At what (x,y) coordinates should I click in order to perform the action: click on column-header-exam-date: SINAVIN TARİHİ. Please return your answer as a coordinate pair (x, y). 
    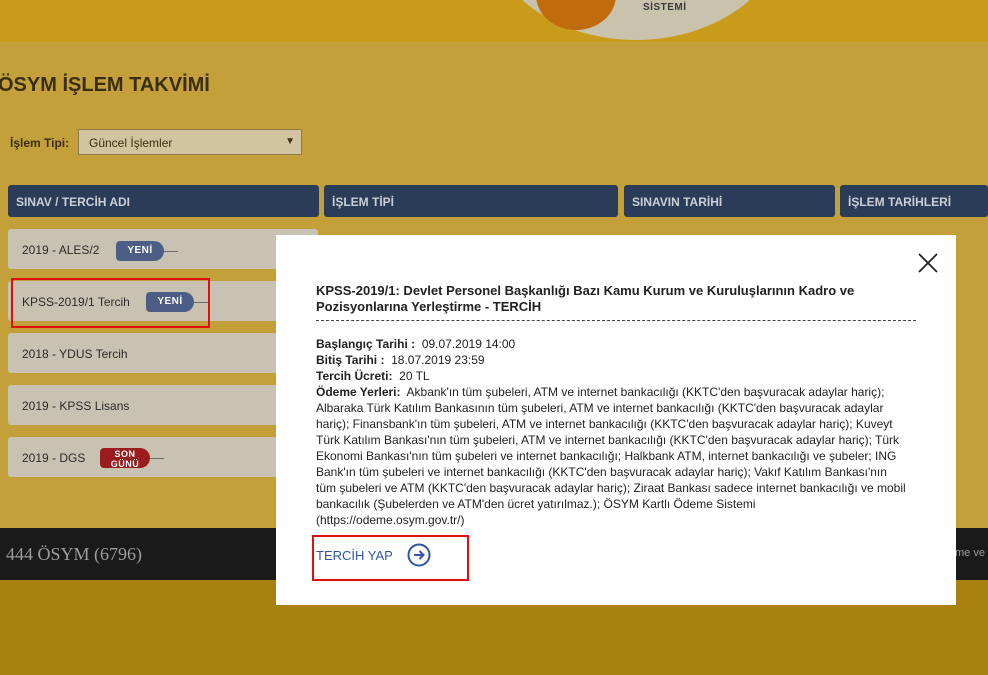
    Looking at the image, I should click on (729, 201).